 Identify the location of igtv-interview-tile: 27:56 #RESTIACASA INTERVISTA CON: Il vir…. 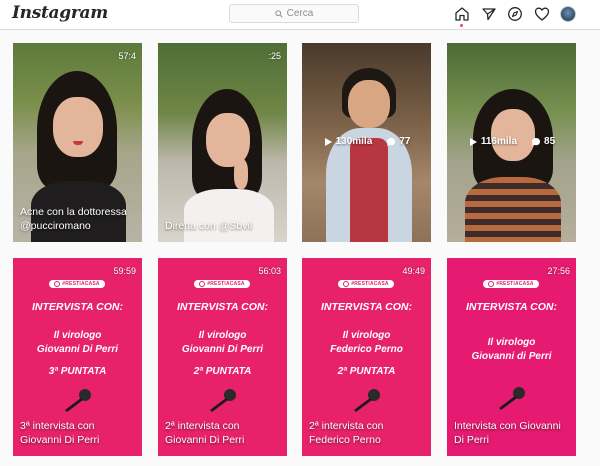
(511, 357).